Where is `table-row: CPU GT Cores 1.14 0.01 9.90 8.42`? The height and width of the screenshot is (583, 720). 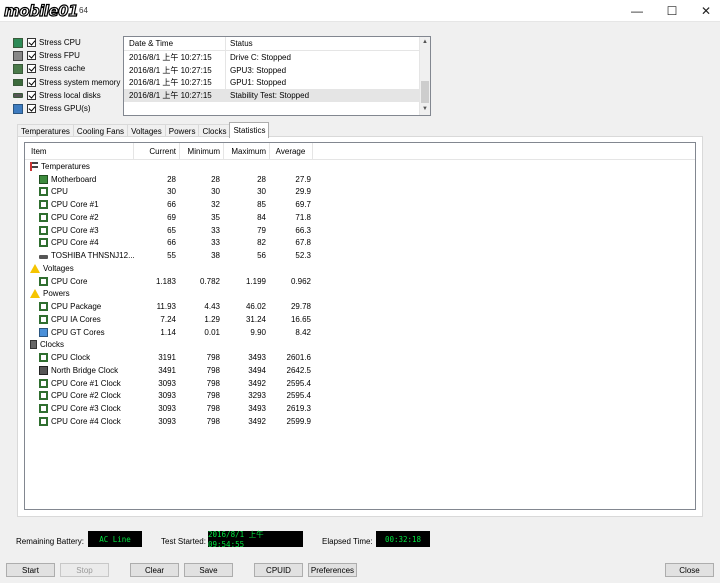 table-row: CPU GT Cores 1.14 0.01 9.90 8.42 is located at coordinates (360, 332).